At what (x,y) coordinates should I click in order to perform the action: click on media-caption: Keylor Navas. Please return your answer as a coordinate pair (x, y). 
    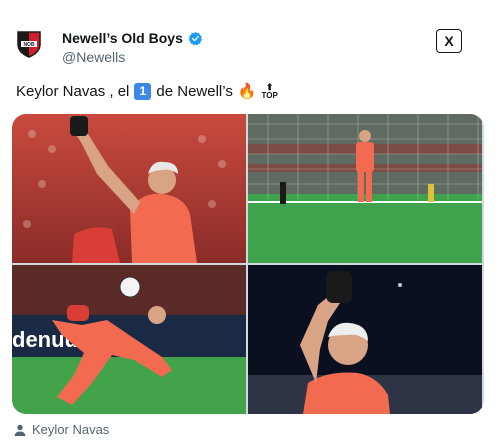
    Looking at the image, I should click on (61, 429).